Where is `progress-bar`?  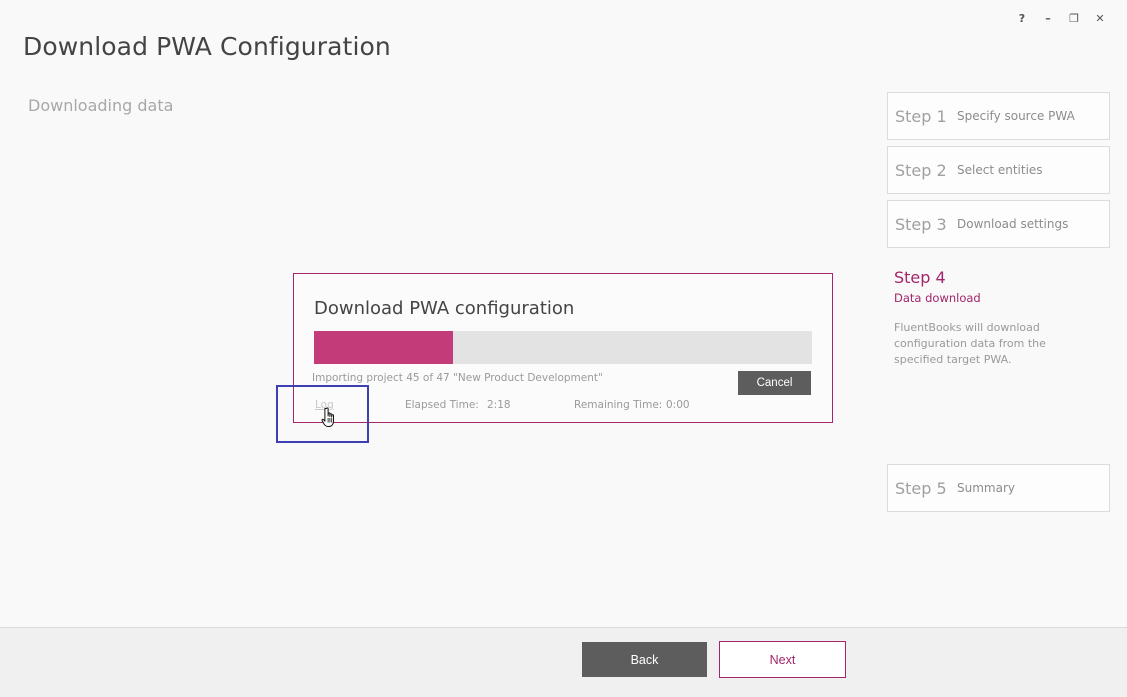 progress-bar is located at coordinates (563, 347).